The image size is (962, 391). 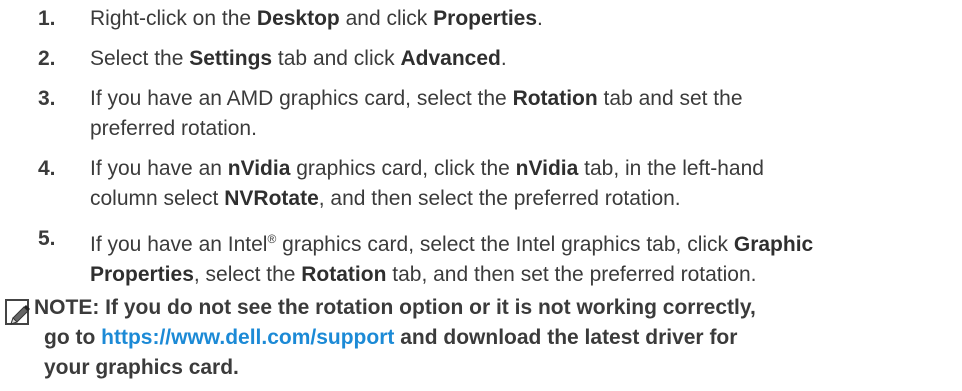 What do you see at coordinates (403, 168) in the screenshot?
I see `step-text: graphics card, click the` at bounding box center [403, 168].